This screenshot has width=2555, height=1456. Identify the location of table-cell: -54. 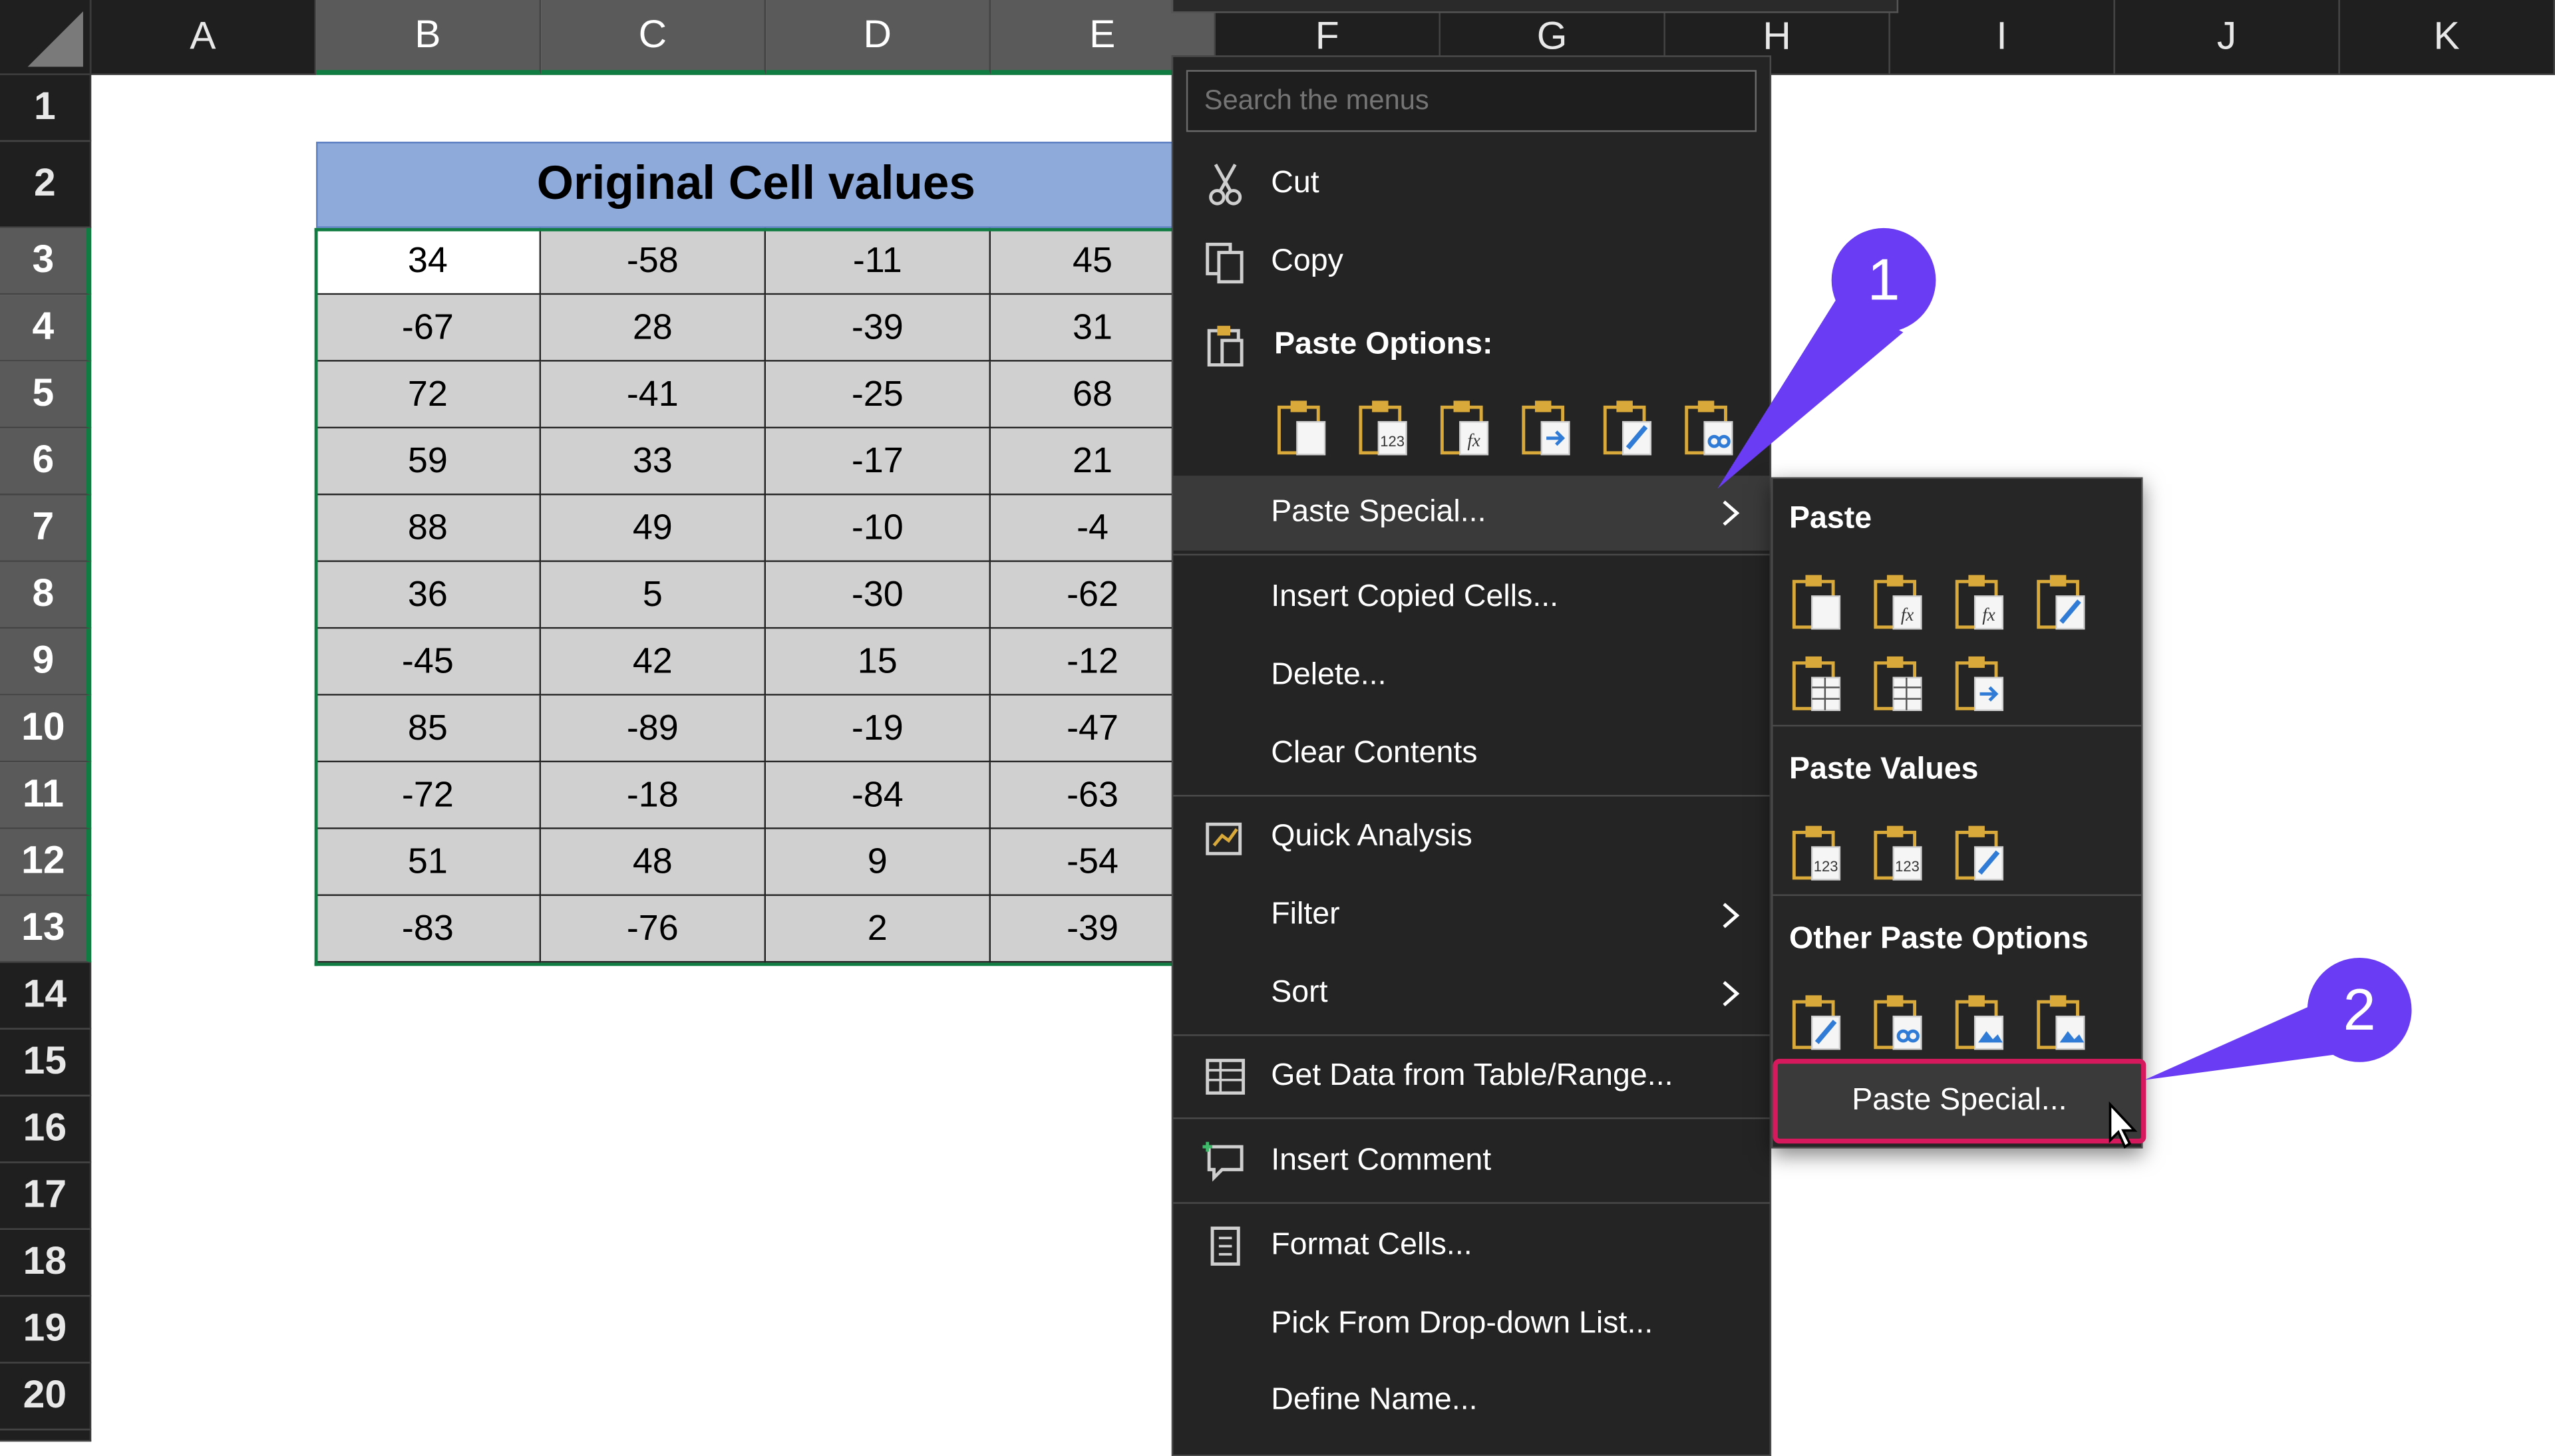
(1093, 862).